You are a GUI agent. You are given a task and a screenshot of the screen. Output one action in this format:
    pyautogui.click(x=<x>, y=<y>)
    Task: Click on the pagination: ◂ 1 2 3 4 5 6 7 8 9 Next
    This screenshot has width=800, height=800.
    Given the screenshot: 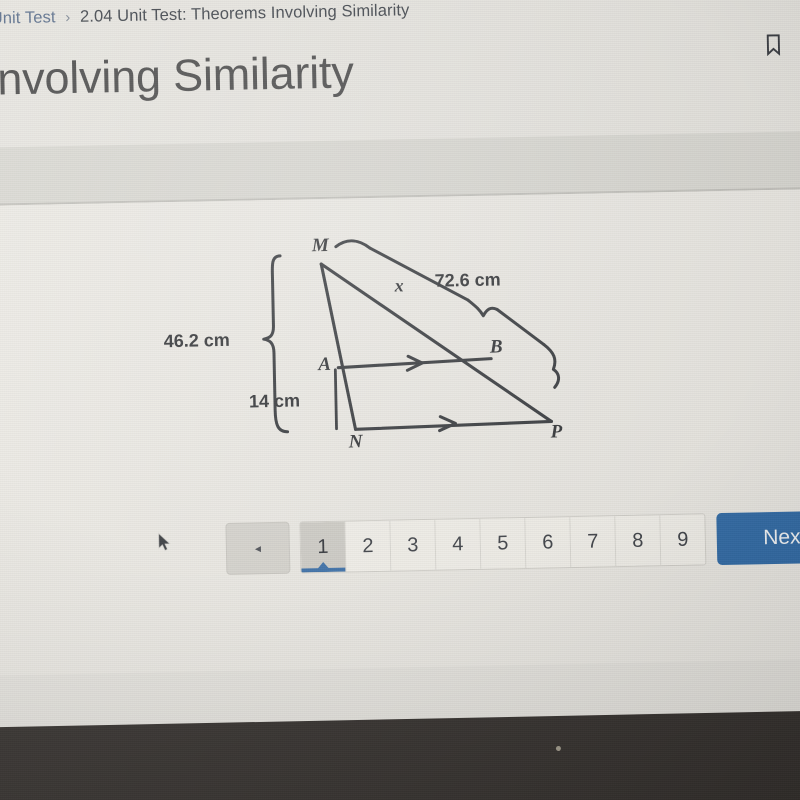 What is the action you would take?
    pyautogui.click(x=512, y=542)
    